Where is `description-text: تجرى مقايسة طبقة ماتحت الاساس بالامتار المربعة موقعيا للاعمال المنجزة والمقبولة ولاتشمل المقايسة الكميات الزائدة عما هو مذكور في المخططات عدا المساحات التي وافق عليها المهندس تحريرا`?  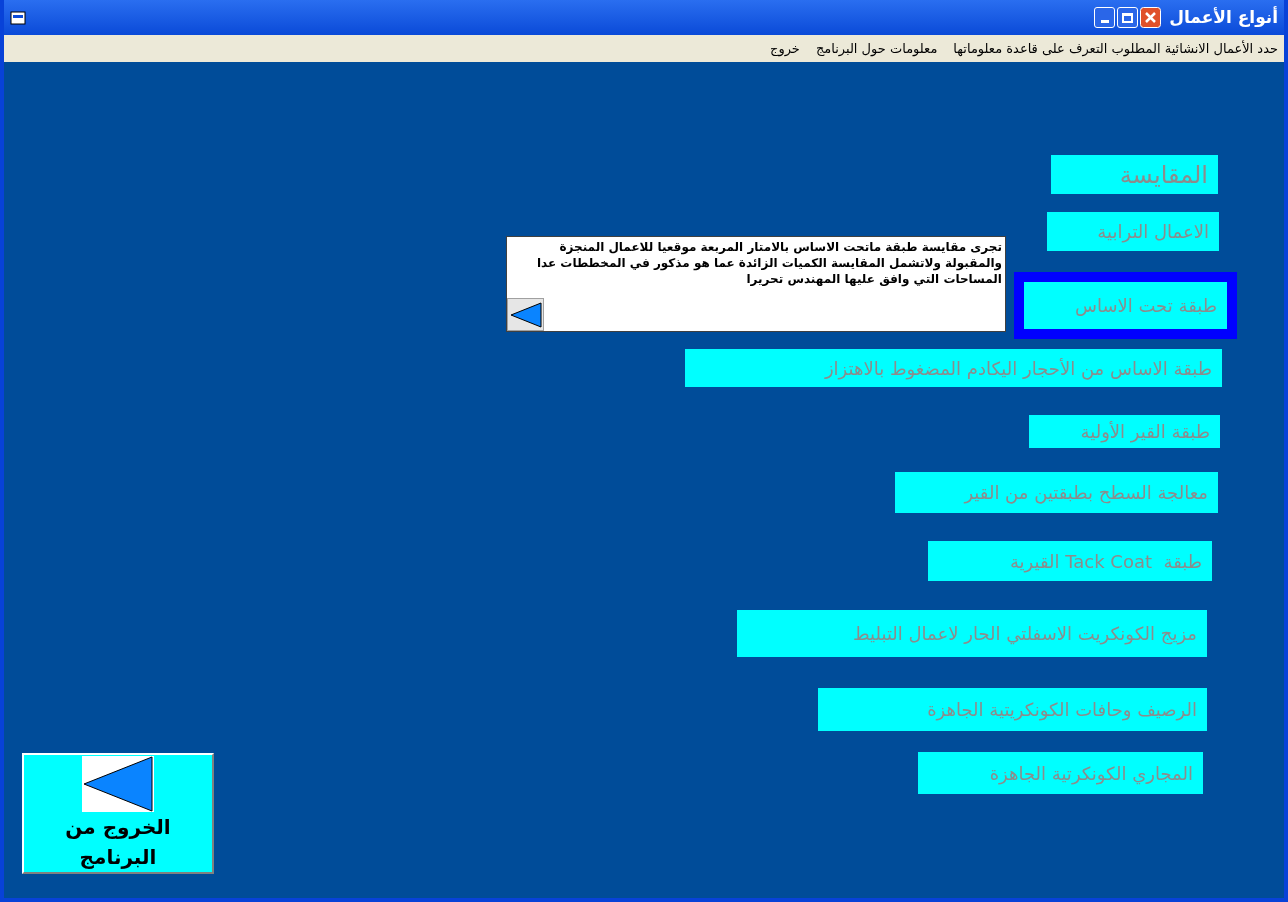
description-text: تجرى مقايسة طبقة ماتحت الاساس بالامتار المربعة موقعيا للاعمال المنجزة والمقبولة ولاتشمل المقايسة الكميات الزائدة عما هو مذكور في المخططات عدا المساحات التي وافق عليها المهندس تحريرا is located at coordinates (769, 263).